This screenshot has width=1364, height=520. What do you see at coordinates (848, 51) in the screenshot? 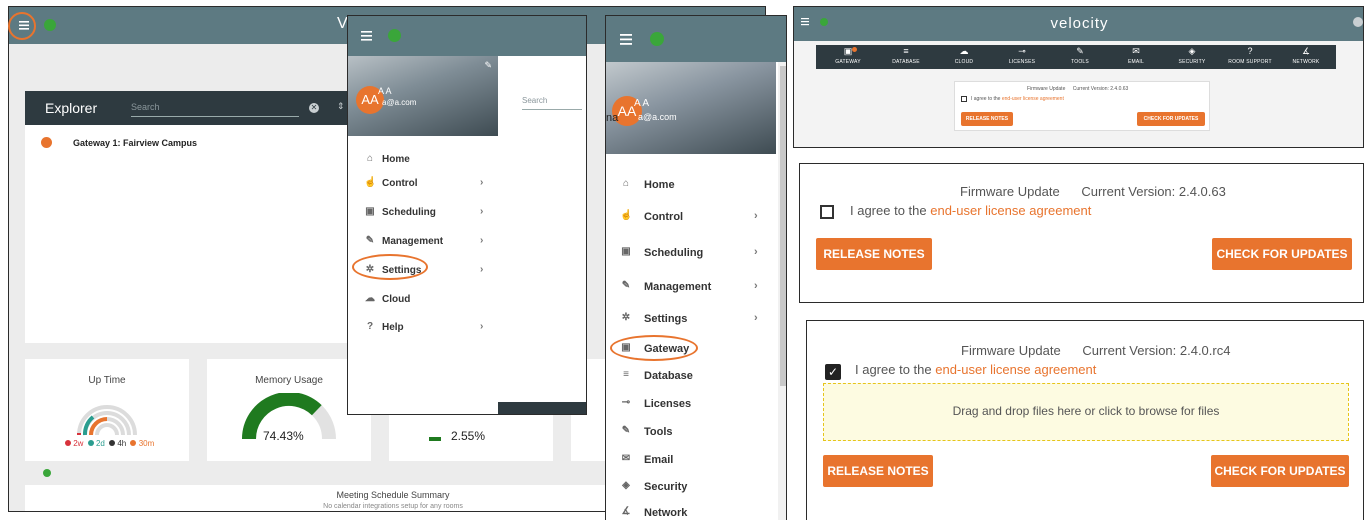
I see `gateway-icon: ▣` at bounding box center [848, 51].